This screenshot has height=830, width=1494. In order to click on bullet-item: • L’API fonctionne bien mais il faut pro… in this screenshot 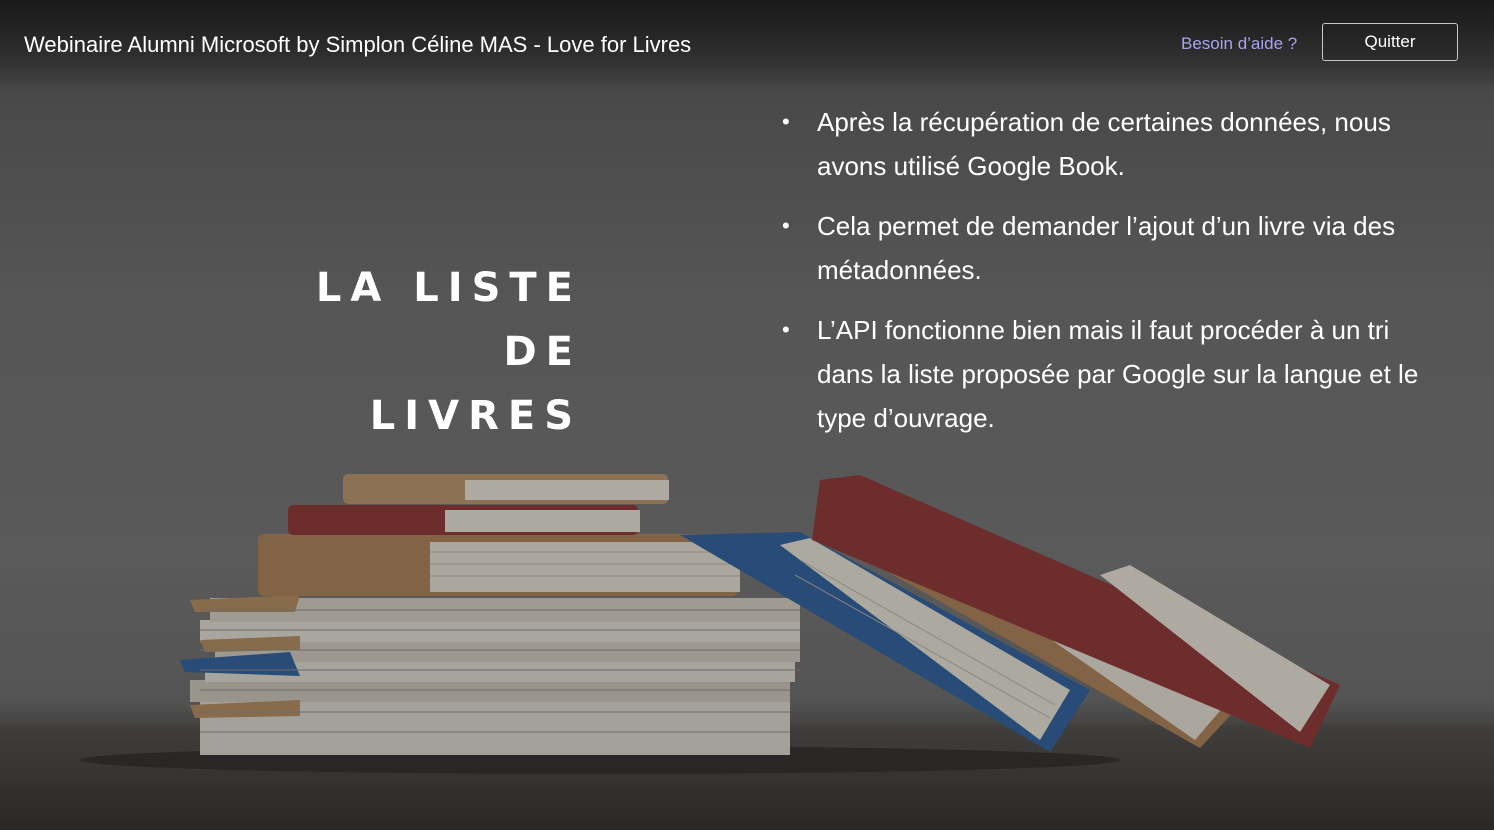, I will do `click(1107, 374)`.